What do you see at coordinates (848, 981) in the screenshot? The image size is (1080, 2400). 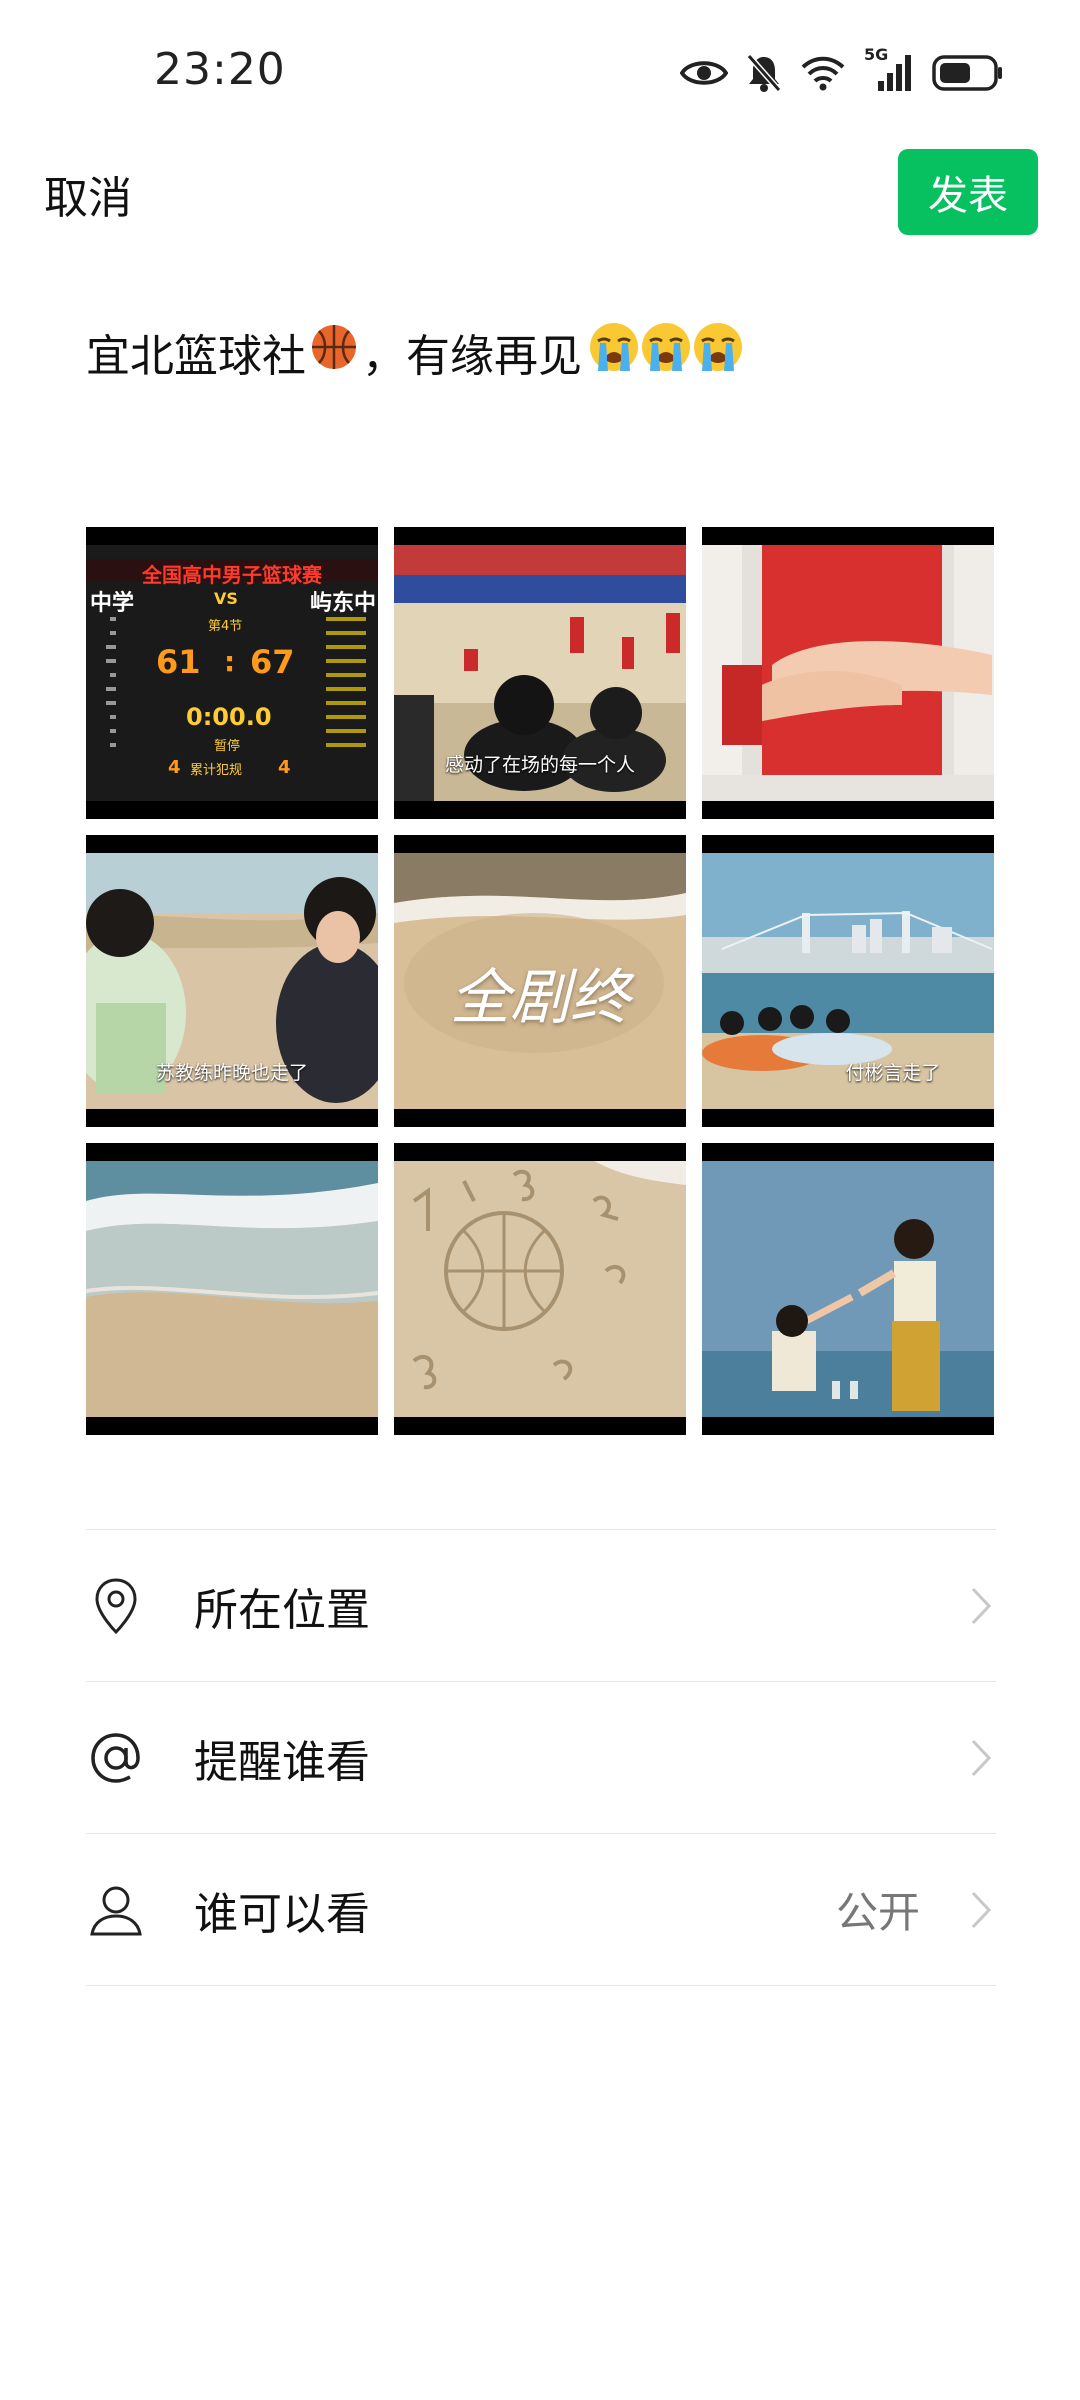 I see `photo-thumbnail: 付彬言走了` at bounding box center [848, 981].